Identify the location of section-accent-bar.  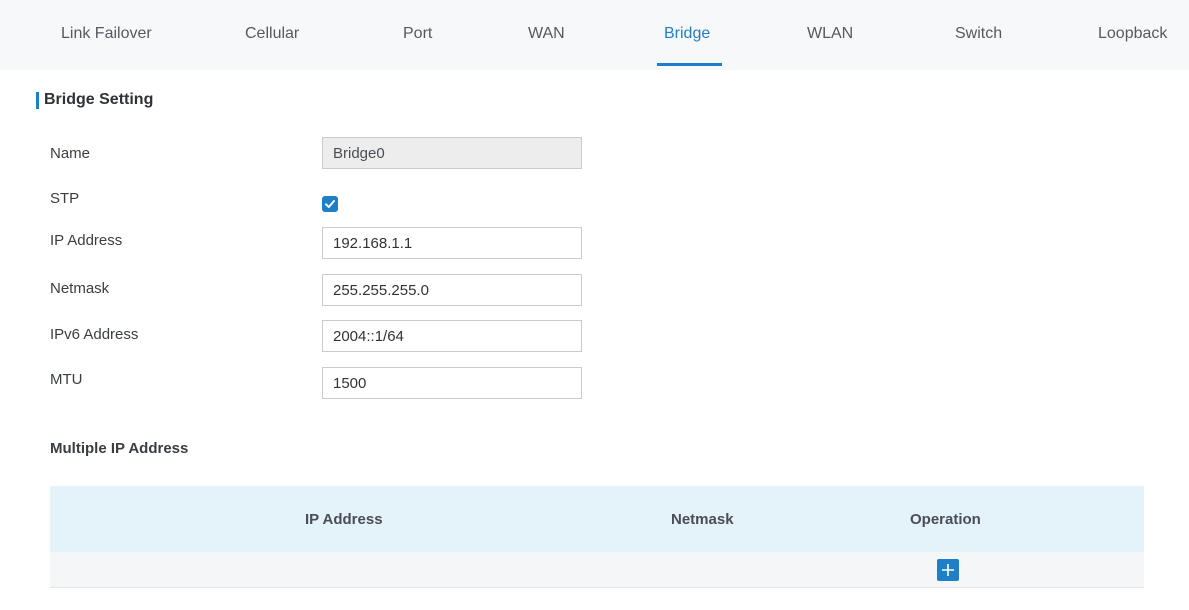
(37, 100).